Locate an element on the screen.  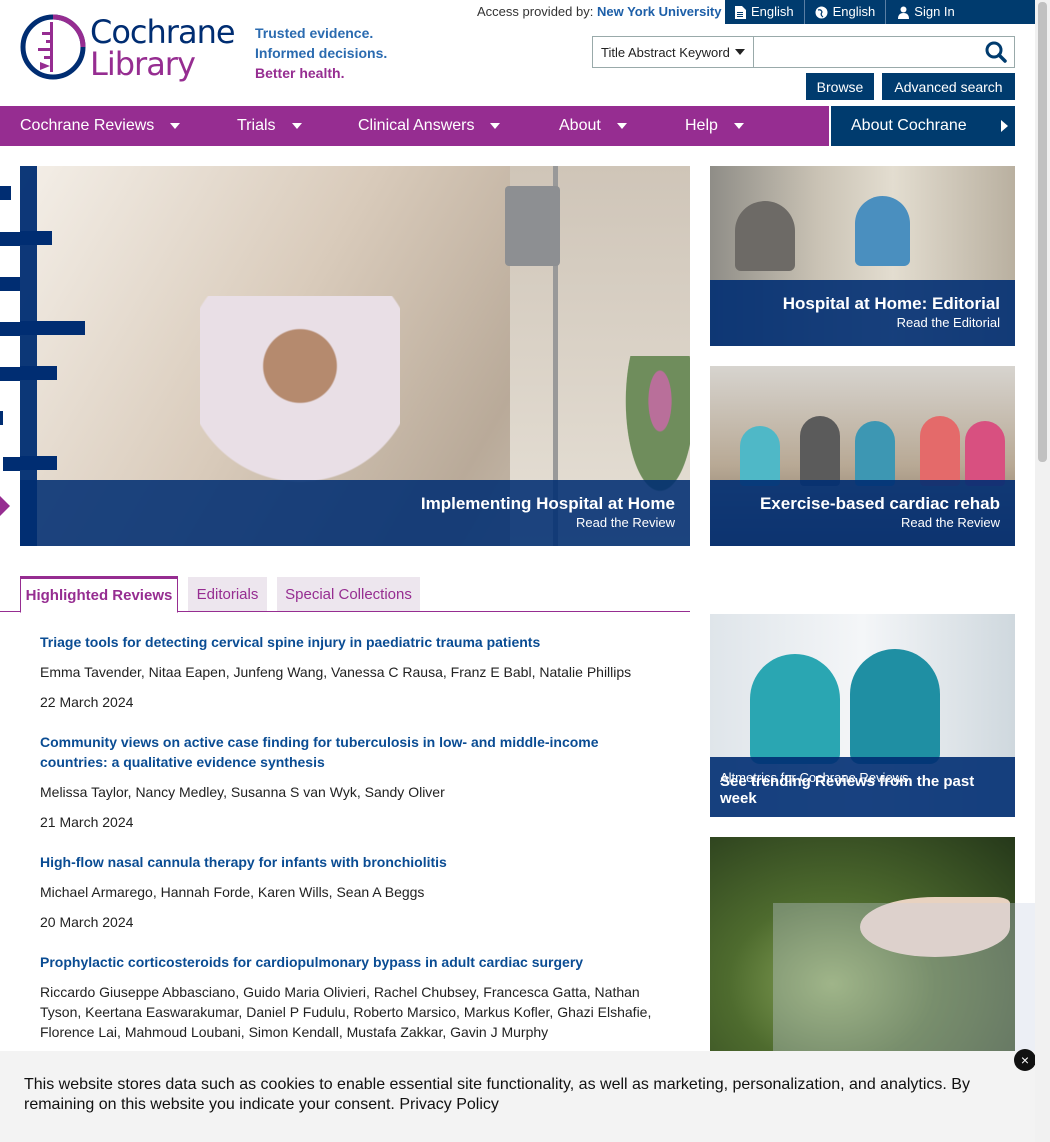
card-subtitle: Read the Review is located at coordinates (950, 522).